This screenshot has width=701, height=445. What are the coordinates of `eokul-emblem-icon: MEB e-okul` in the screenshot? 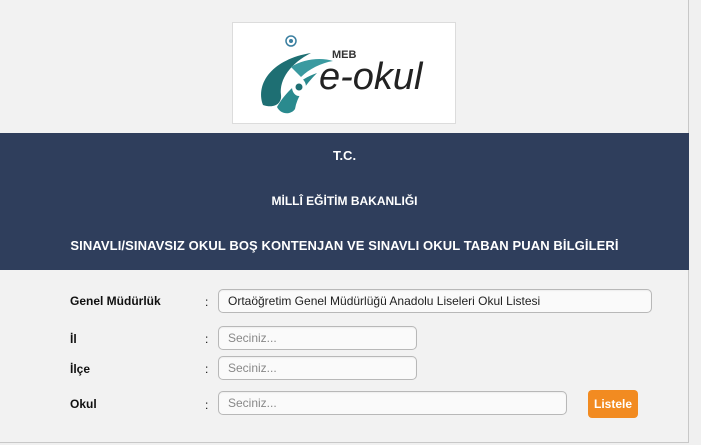 It's located at (342, 74).